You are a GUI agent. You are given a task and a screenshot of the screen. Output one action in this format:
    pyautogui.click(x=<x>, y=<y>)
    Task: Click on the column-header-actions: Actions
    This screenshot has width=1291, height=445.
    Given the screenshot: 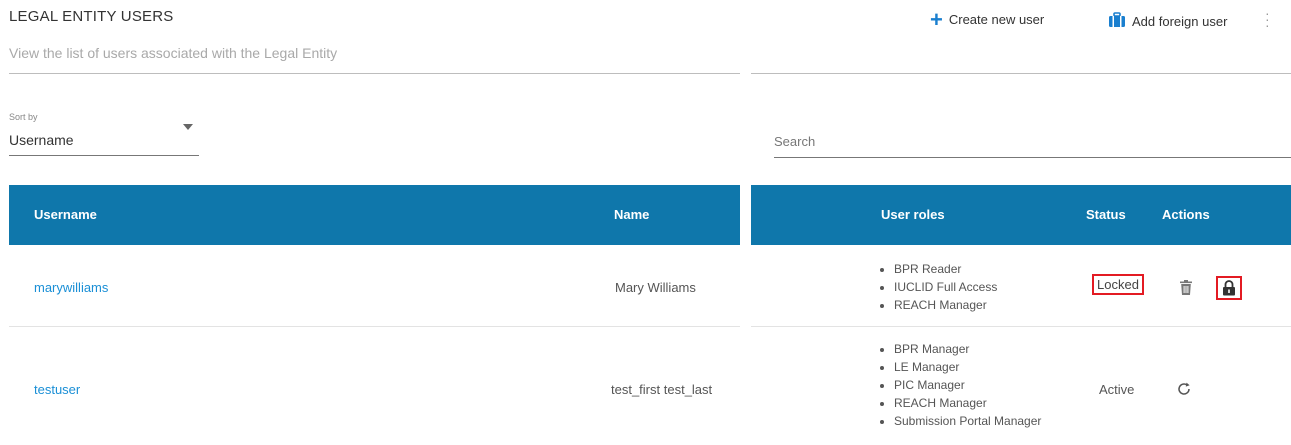 What is the action you would take?
    pyautogui.click(x=1186, y=214)
    